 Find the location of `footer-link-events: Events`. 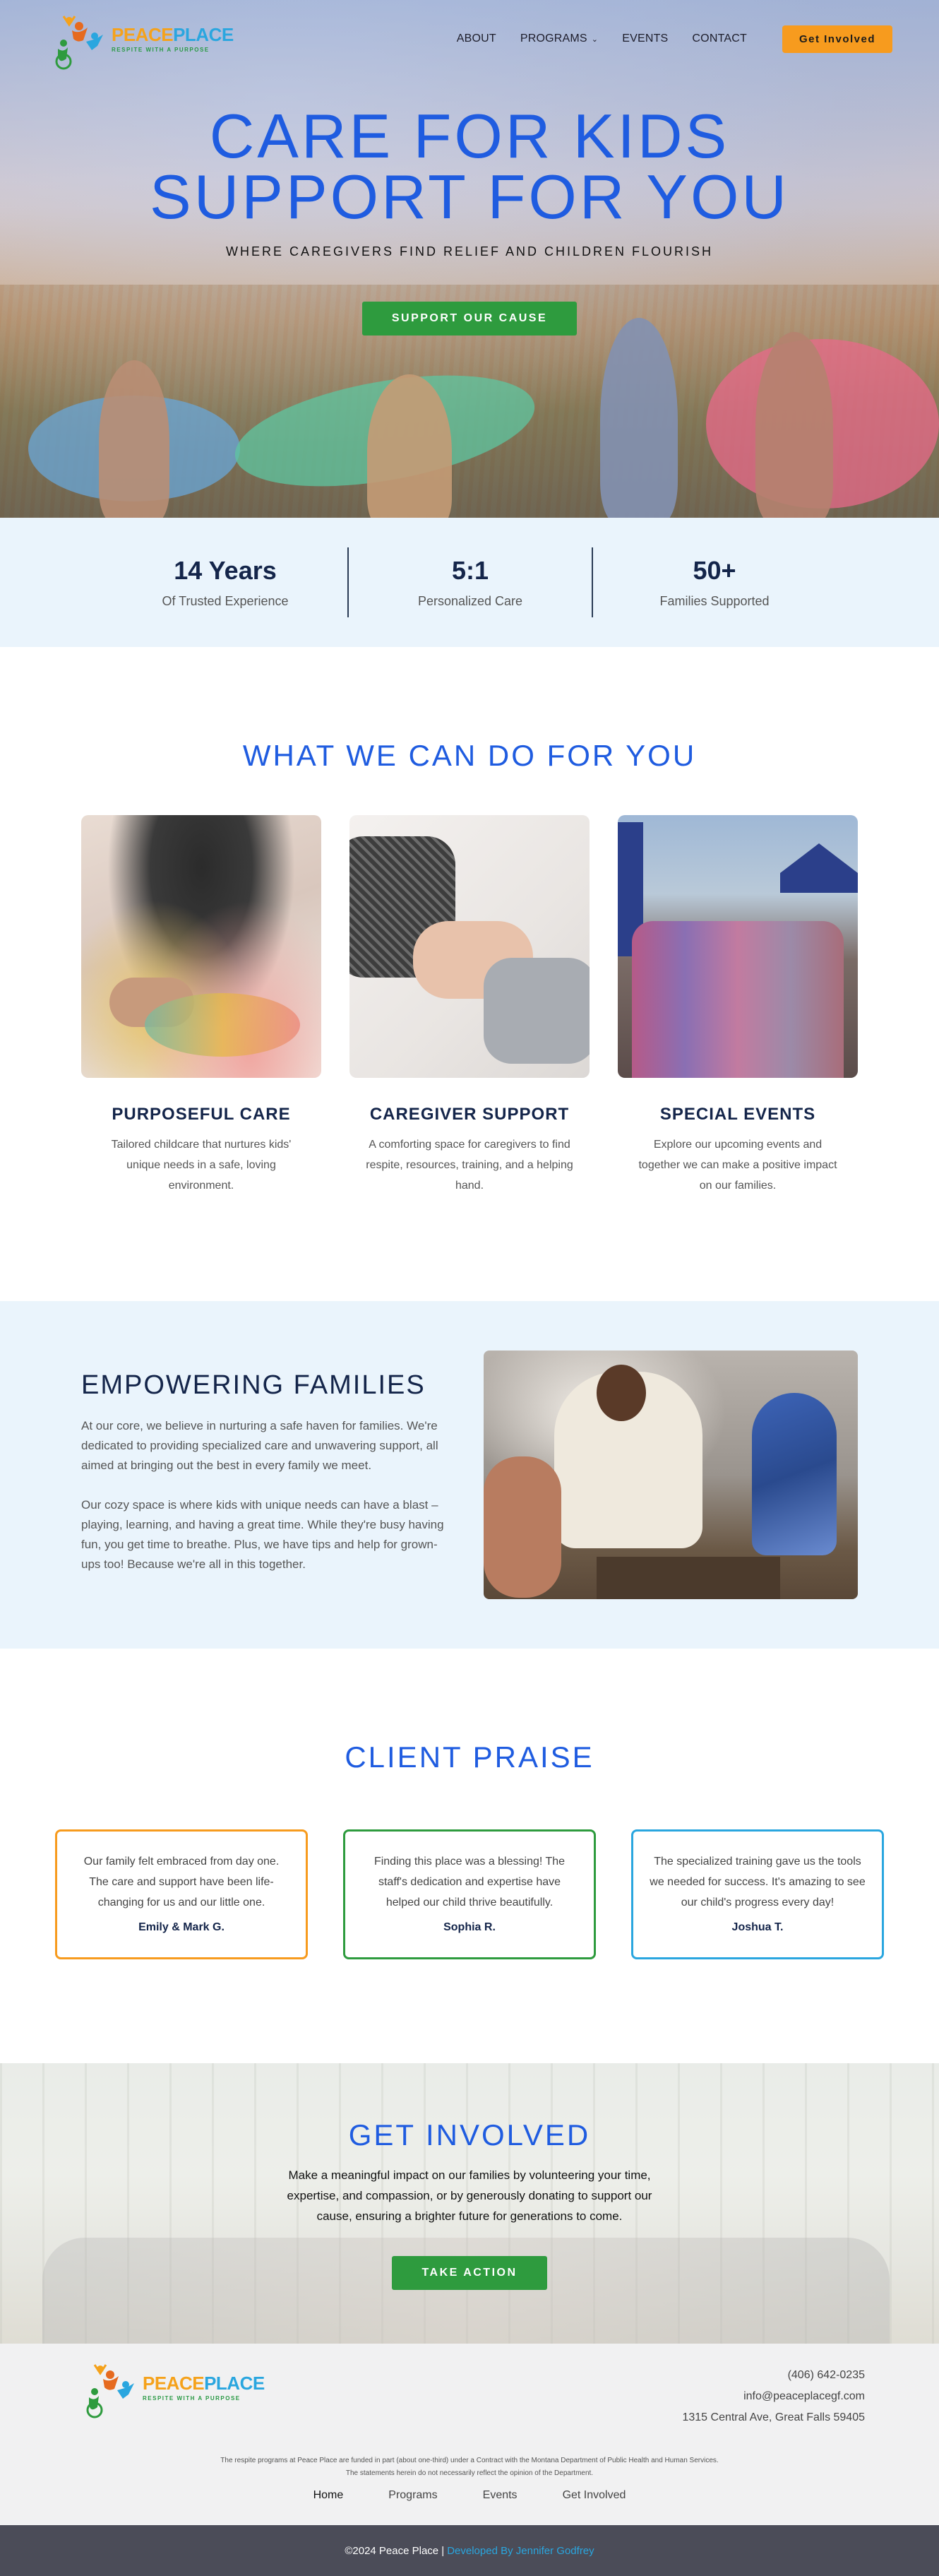

footer-link-events: Events is located at coordinates (500, 2495).